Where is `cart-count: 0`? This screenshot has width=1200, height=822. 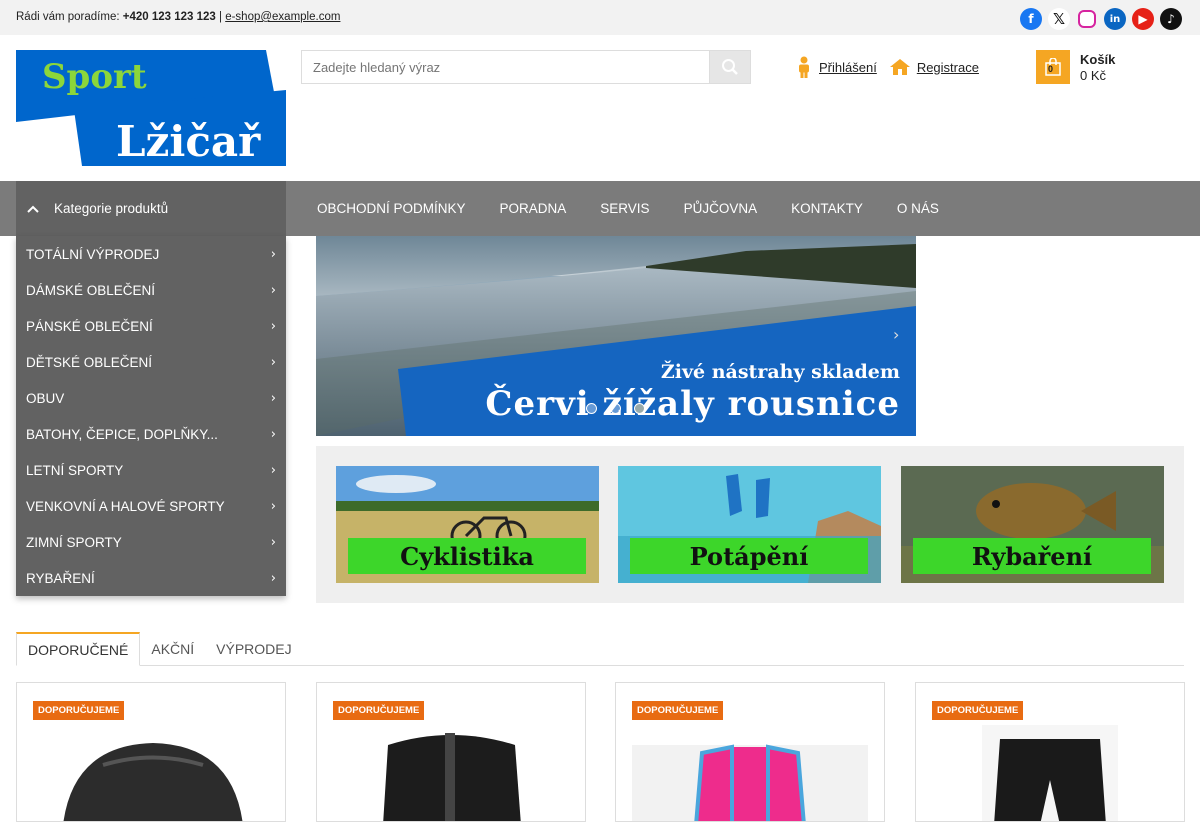
cart-count: 0 is located at coordinates (1051, 69).